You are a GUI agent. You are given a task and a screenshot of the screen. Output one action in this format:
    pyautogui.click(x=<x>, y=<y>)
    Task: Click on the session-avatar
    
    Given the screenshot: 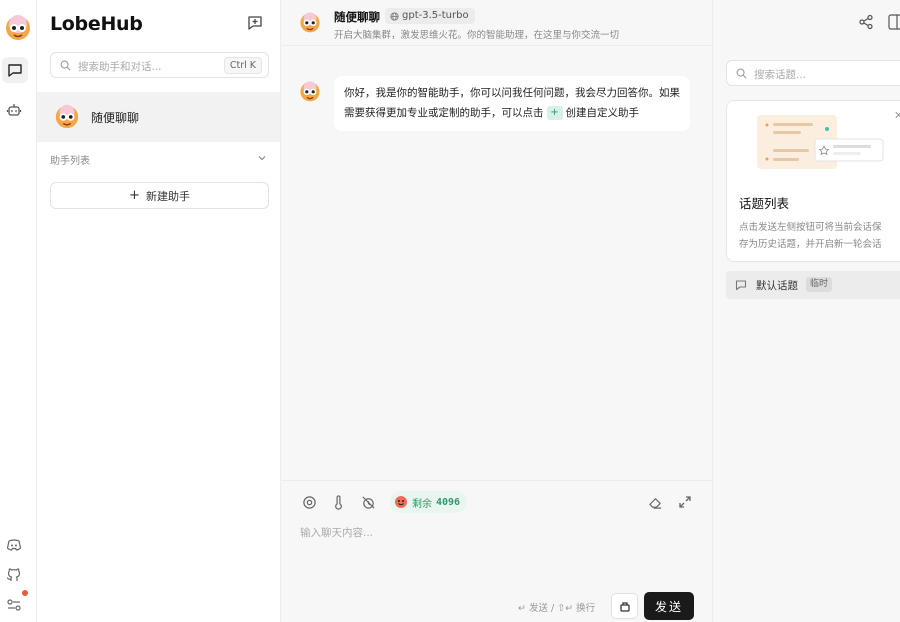 What is the action you would take?
    pyautogui.click(x=67, y=116)
    